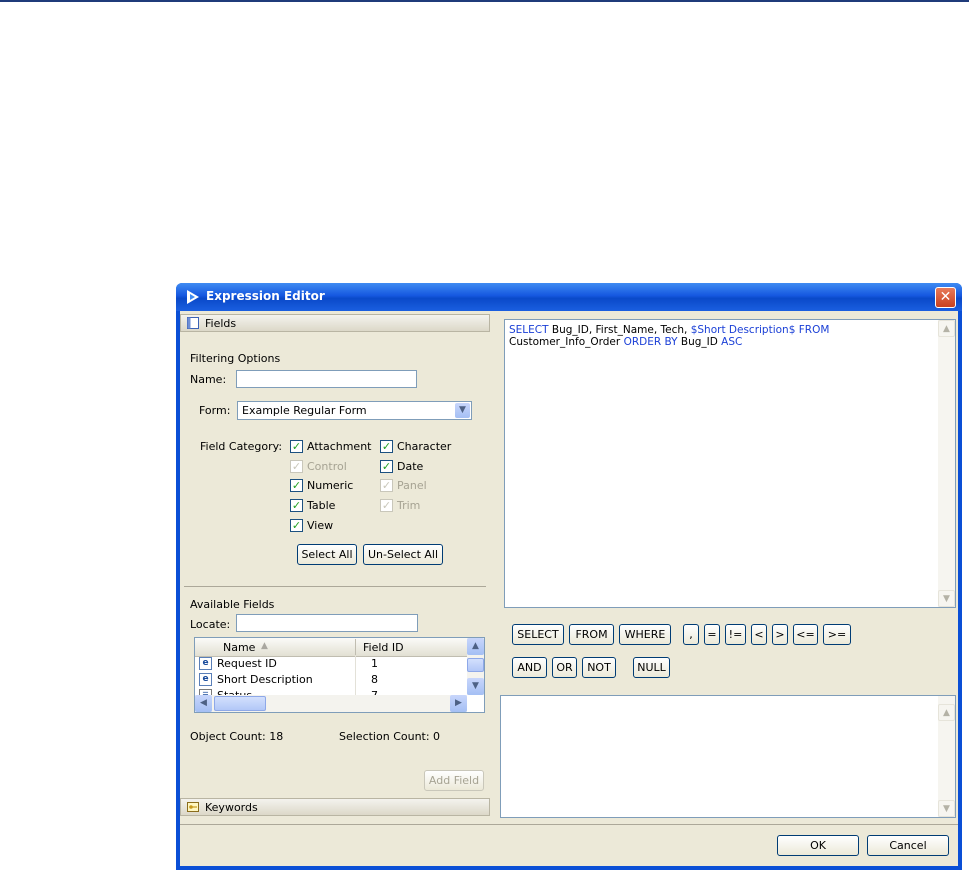 The width and height of the screenshot is (969, 873). I want to click on name-input, so click(326, 379).